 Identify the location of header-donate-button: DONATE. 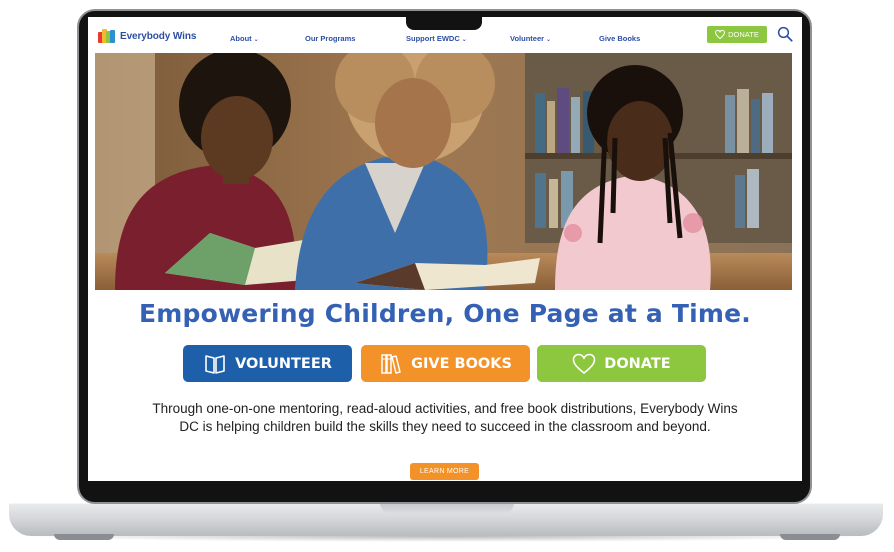
(737, 34).